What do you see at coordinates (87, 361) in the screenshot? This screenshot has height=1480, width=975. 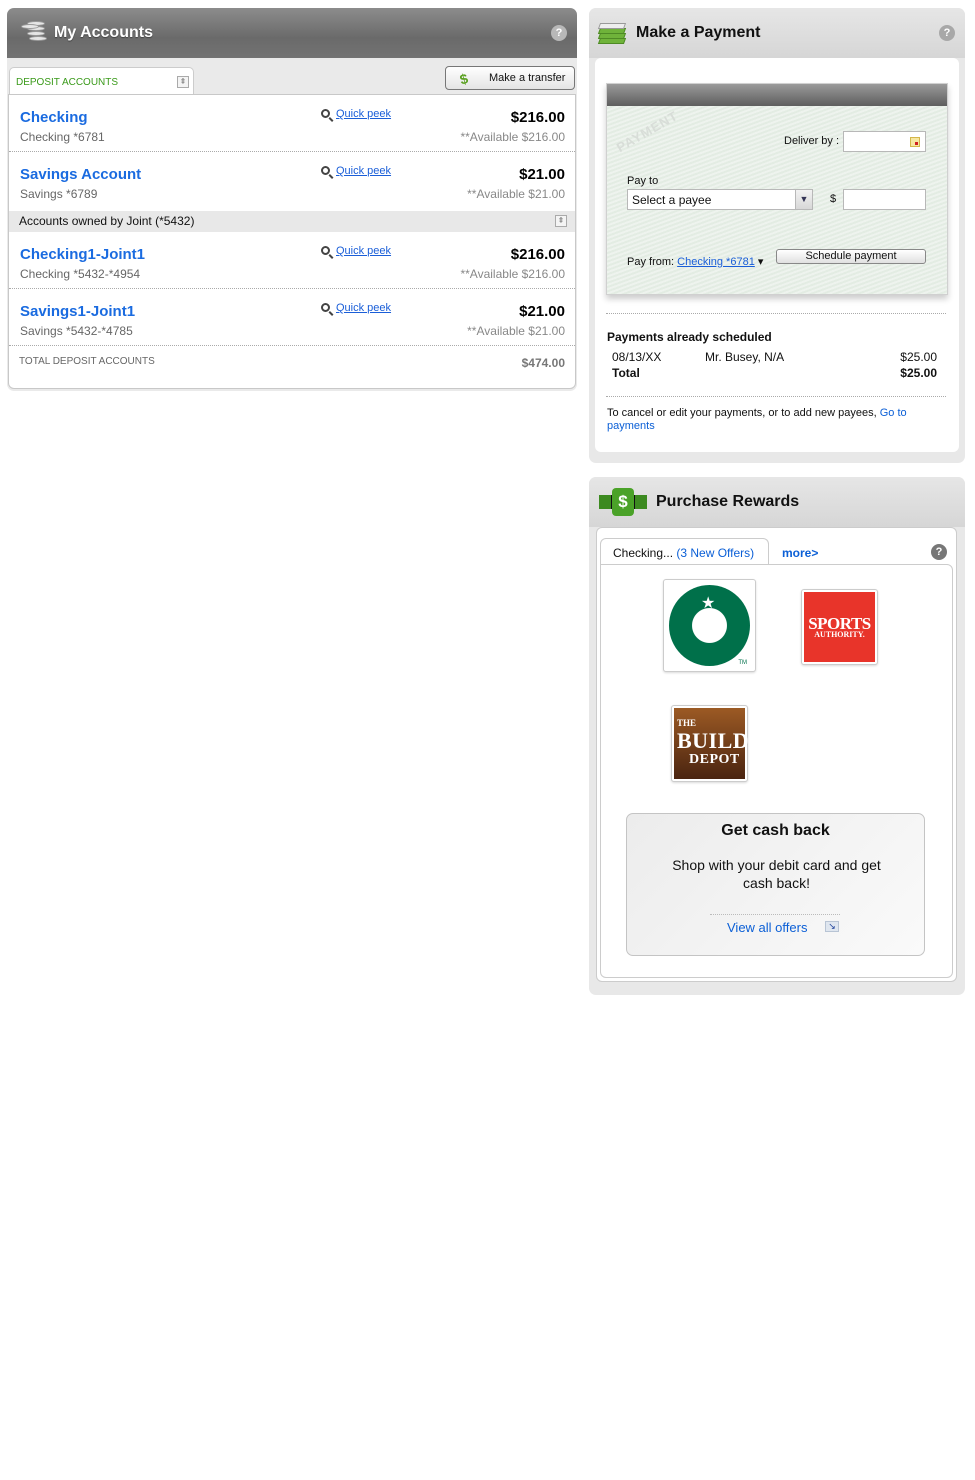 I see `total-deposit-label: TOTAL DEPOSIT ACCOUNTS` at bounding box center [87, 361].